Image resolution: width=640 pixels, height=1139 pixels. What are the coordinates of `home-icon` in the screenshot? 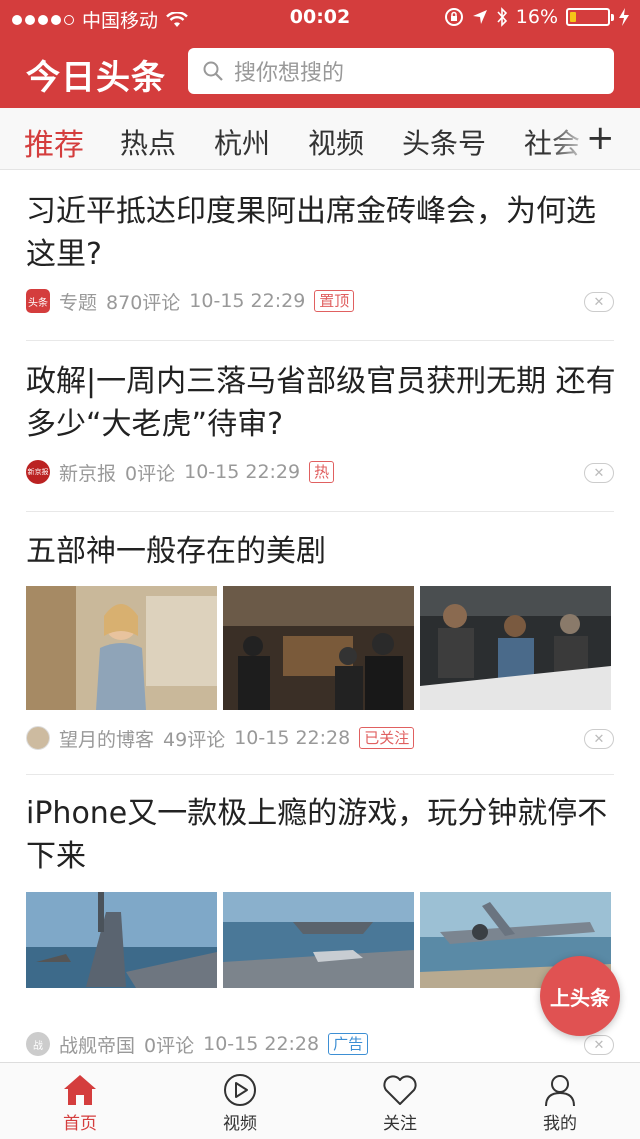 It's located at (80, 1090).